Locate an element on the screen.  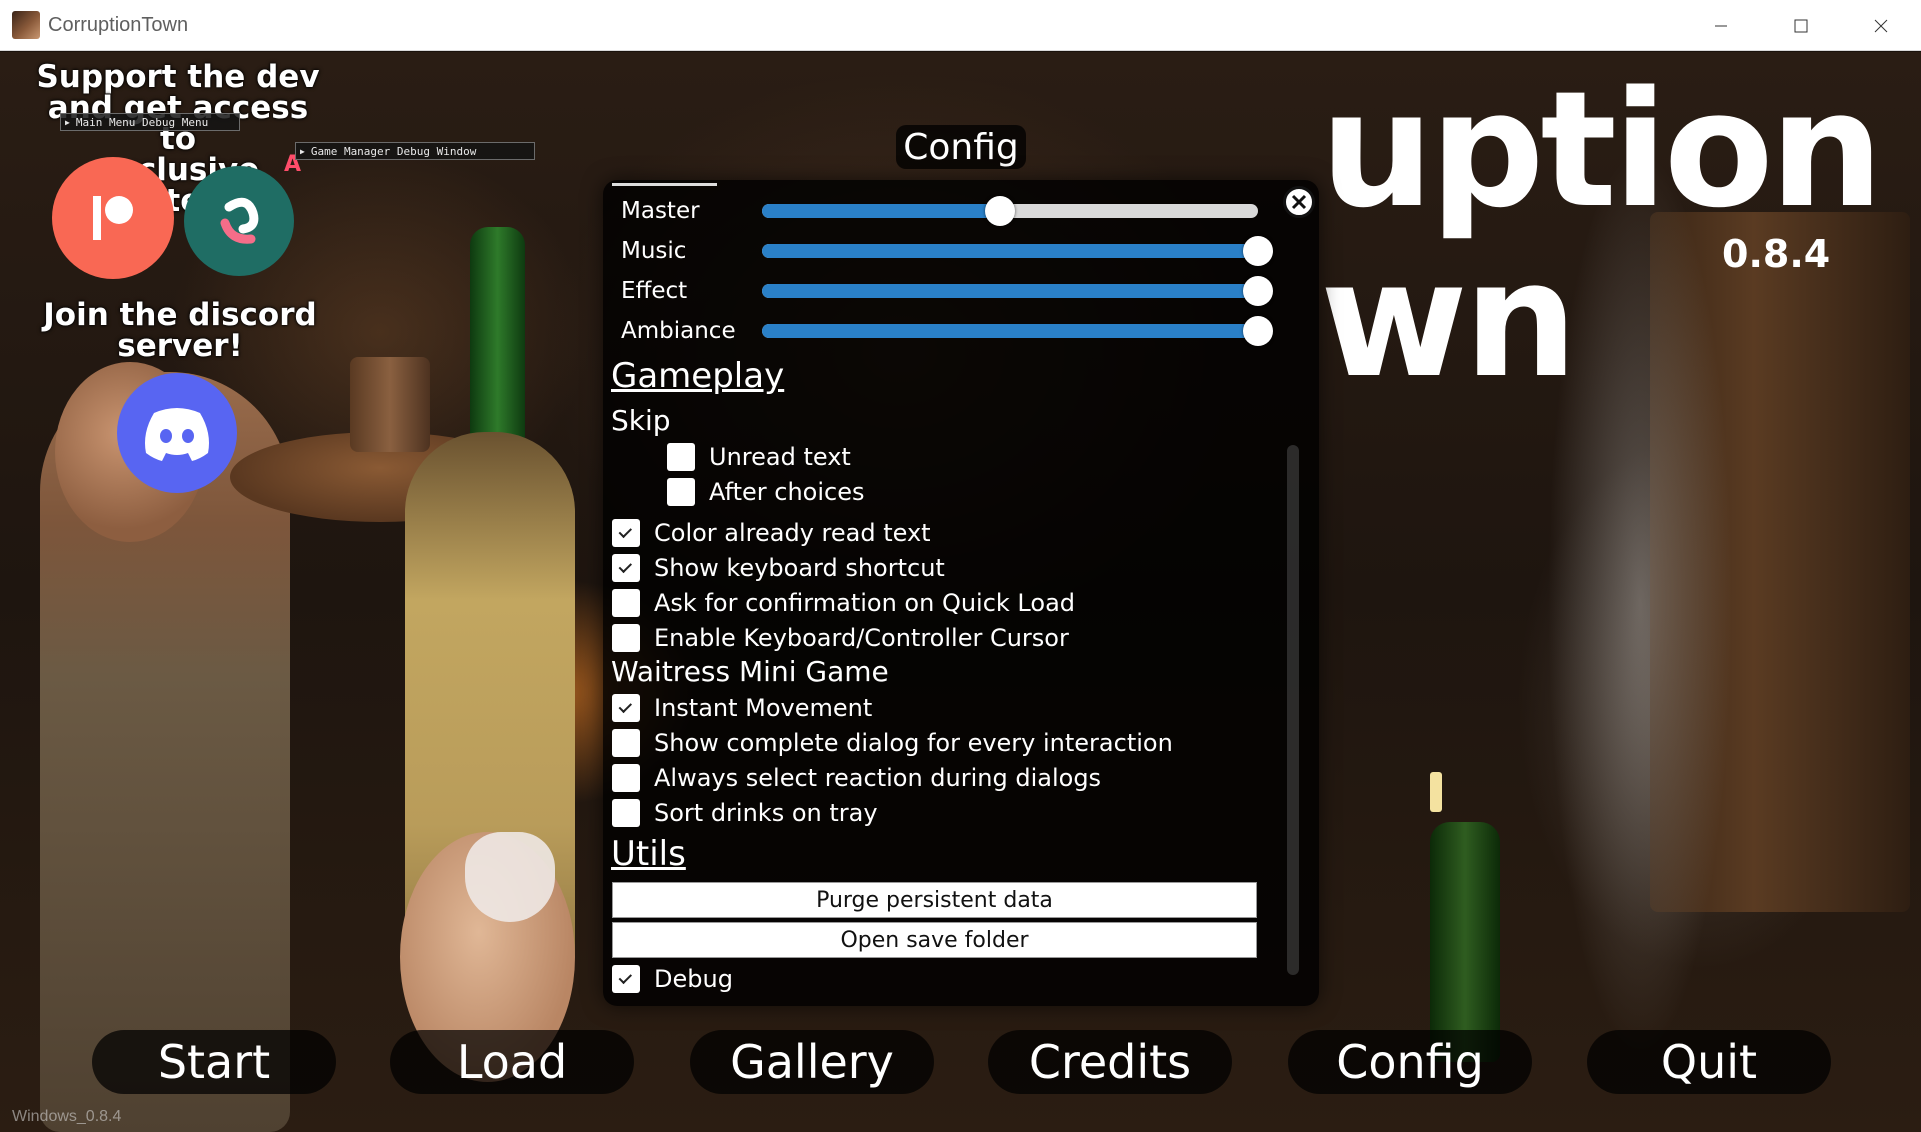
instant-movement-option: Instant Movement is located at coordinates (742, 708).